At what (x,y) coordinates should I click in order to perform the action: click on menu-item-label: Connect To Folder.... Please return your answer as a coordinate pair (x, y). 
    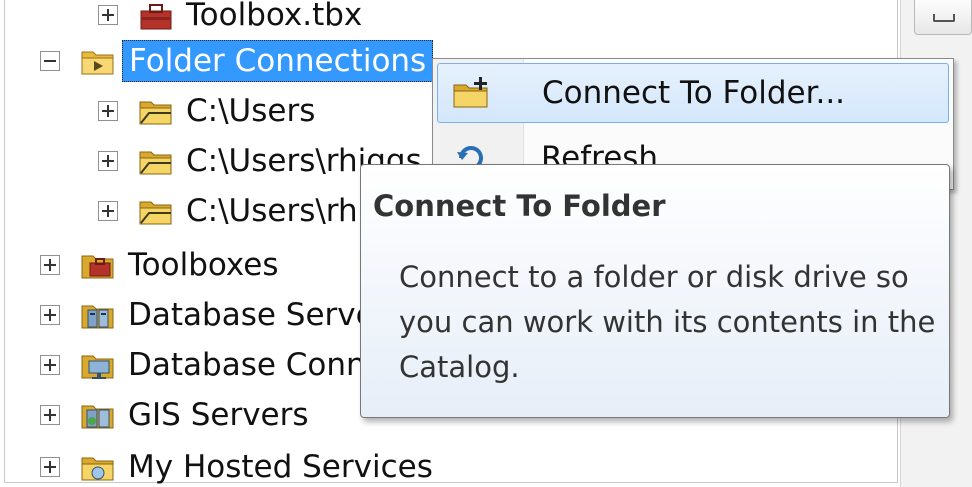
    Looking at the image, I should click on (694, 93).